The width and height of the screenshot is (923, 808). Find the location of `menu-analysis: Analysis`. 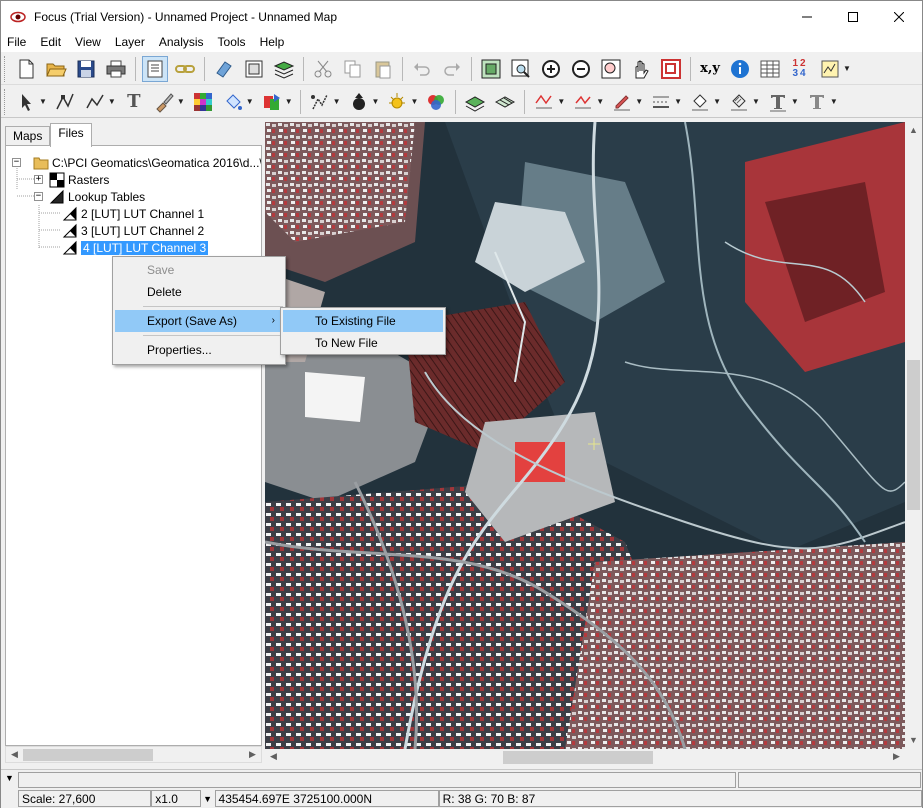

menu-analysis: Analysis is located at coordinates (181, 42).